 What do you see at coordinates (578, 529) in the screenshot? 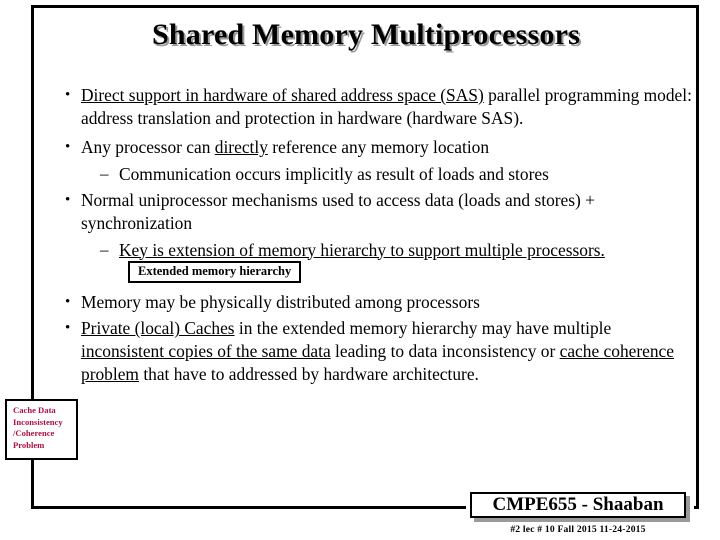
I see `footer-metadata: #2 lec # 10 Fall 2015 11-24-2015` at bounding box center [578, 529].